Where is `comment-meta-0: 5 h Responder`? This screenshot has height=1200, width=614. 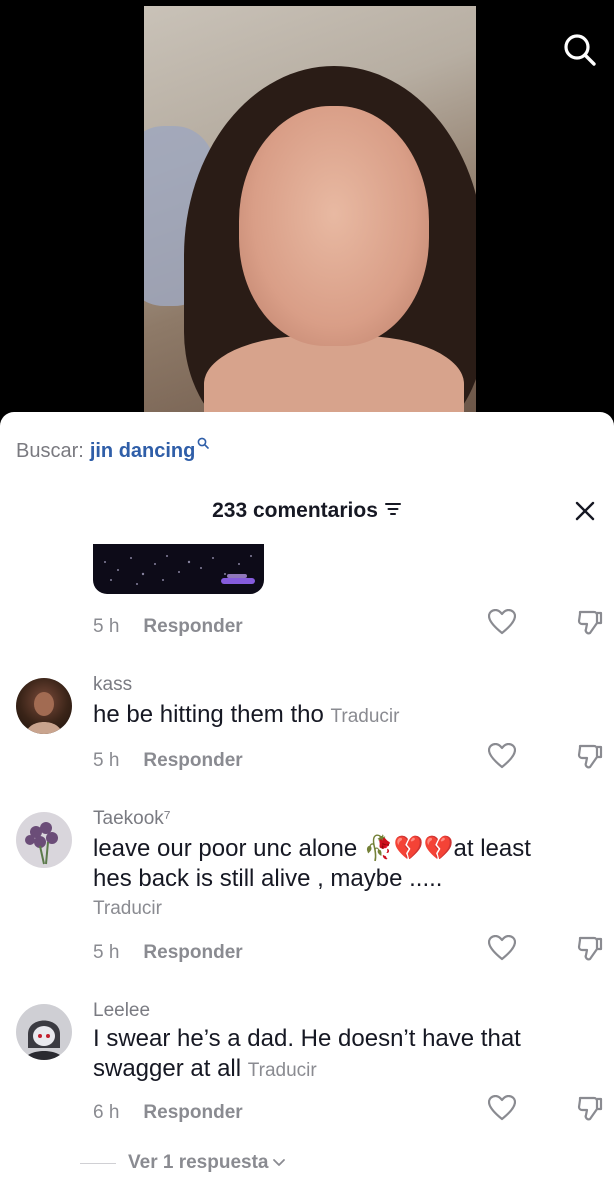 comment-meta-0: 5 h Responder is located at coordinates (168, 627).